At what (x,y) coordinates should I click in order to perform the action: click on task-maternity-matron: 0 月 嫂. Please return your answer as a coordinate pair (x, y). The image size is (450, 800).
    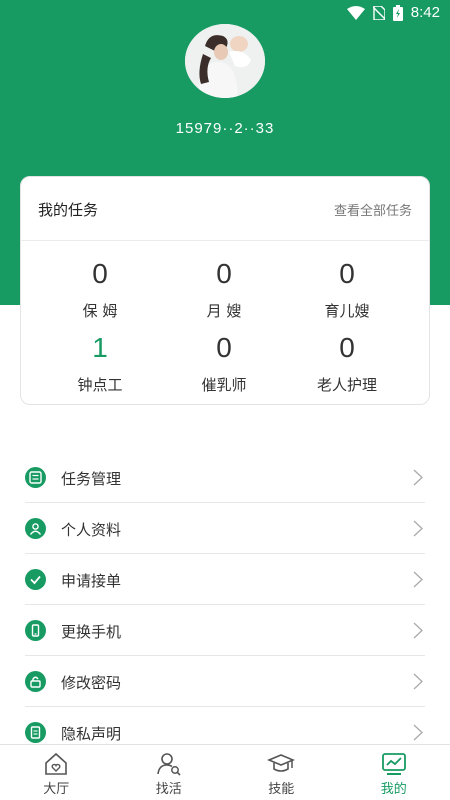
    Looking at the image, I should click on (224, 288).